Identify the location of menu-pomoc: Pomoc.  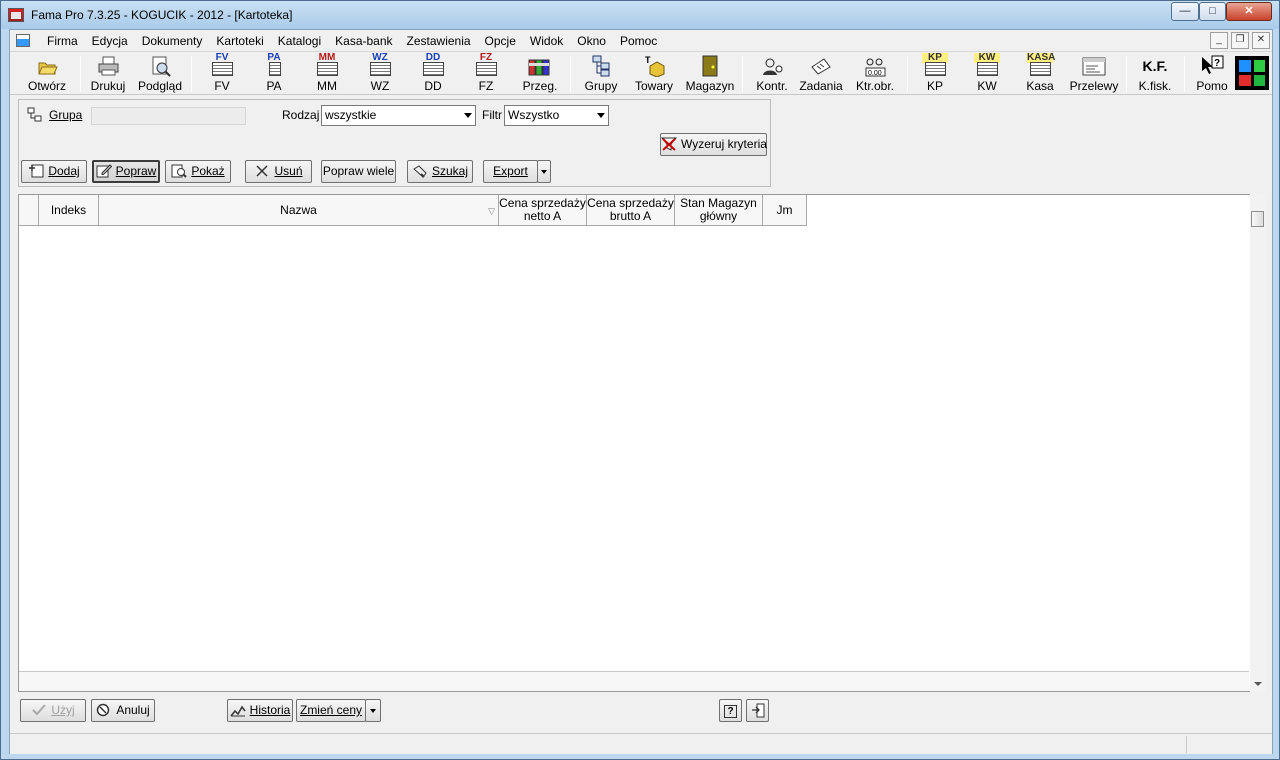
(638, 41).